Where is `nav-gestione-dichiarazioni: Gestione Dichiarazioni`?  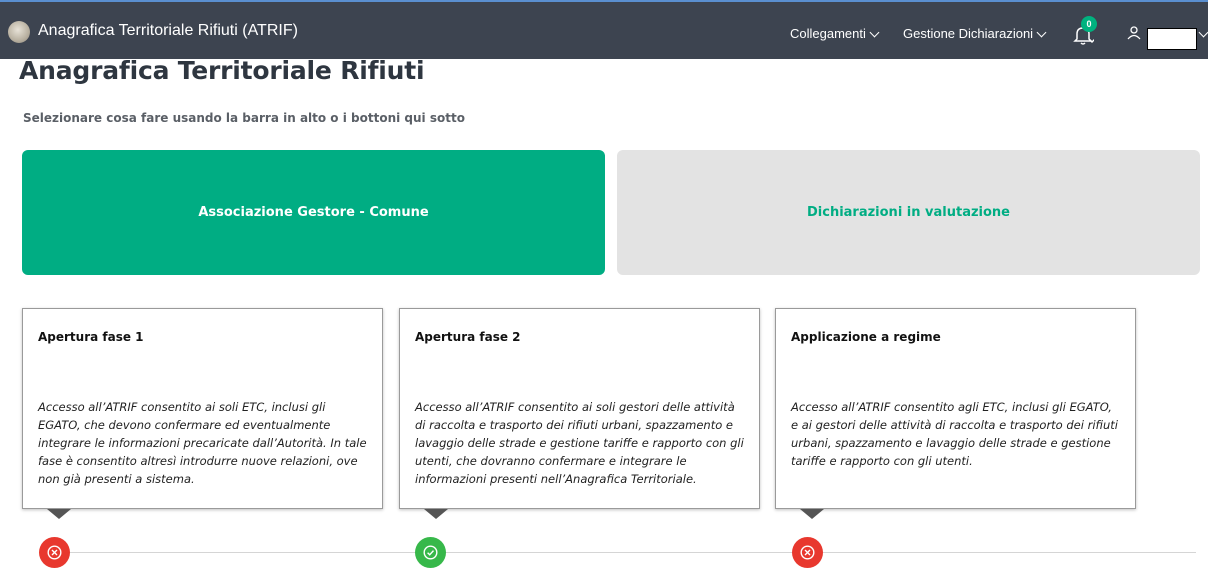
nav-gestione-dichiarazioni: Gestione Dichiarazioni is located at coordinates (975, 33).